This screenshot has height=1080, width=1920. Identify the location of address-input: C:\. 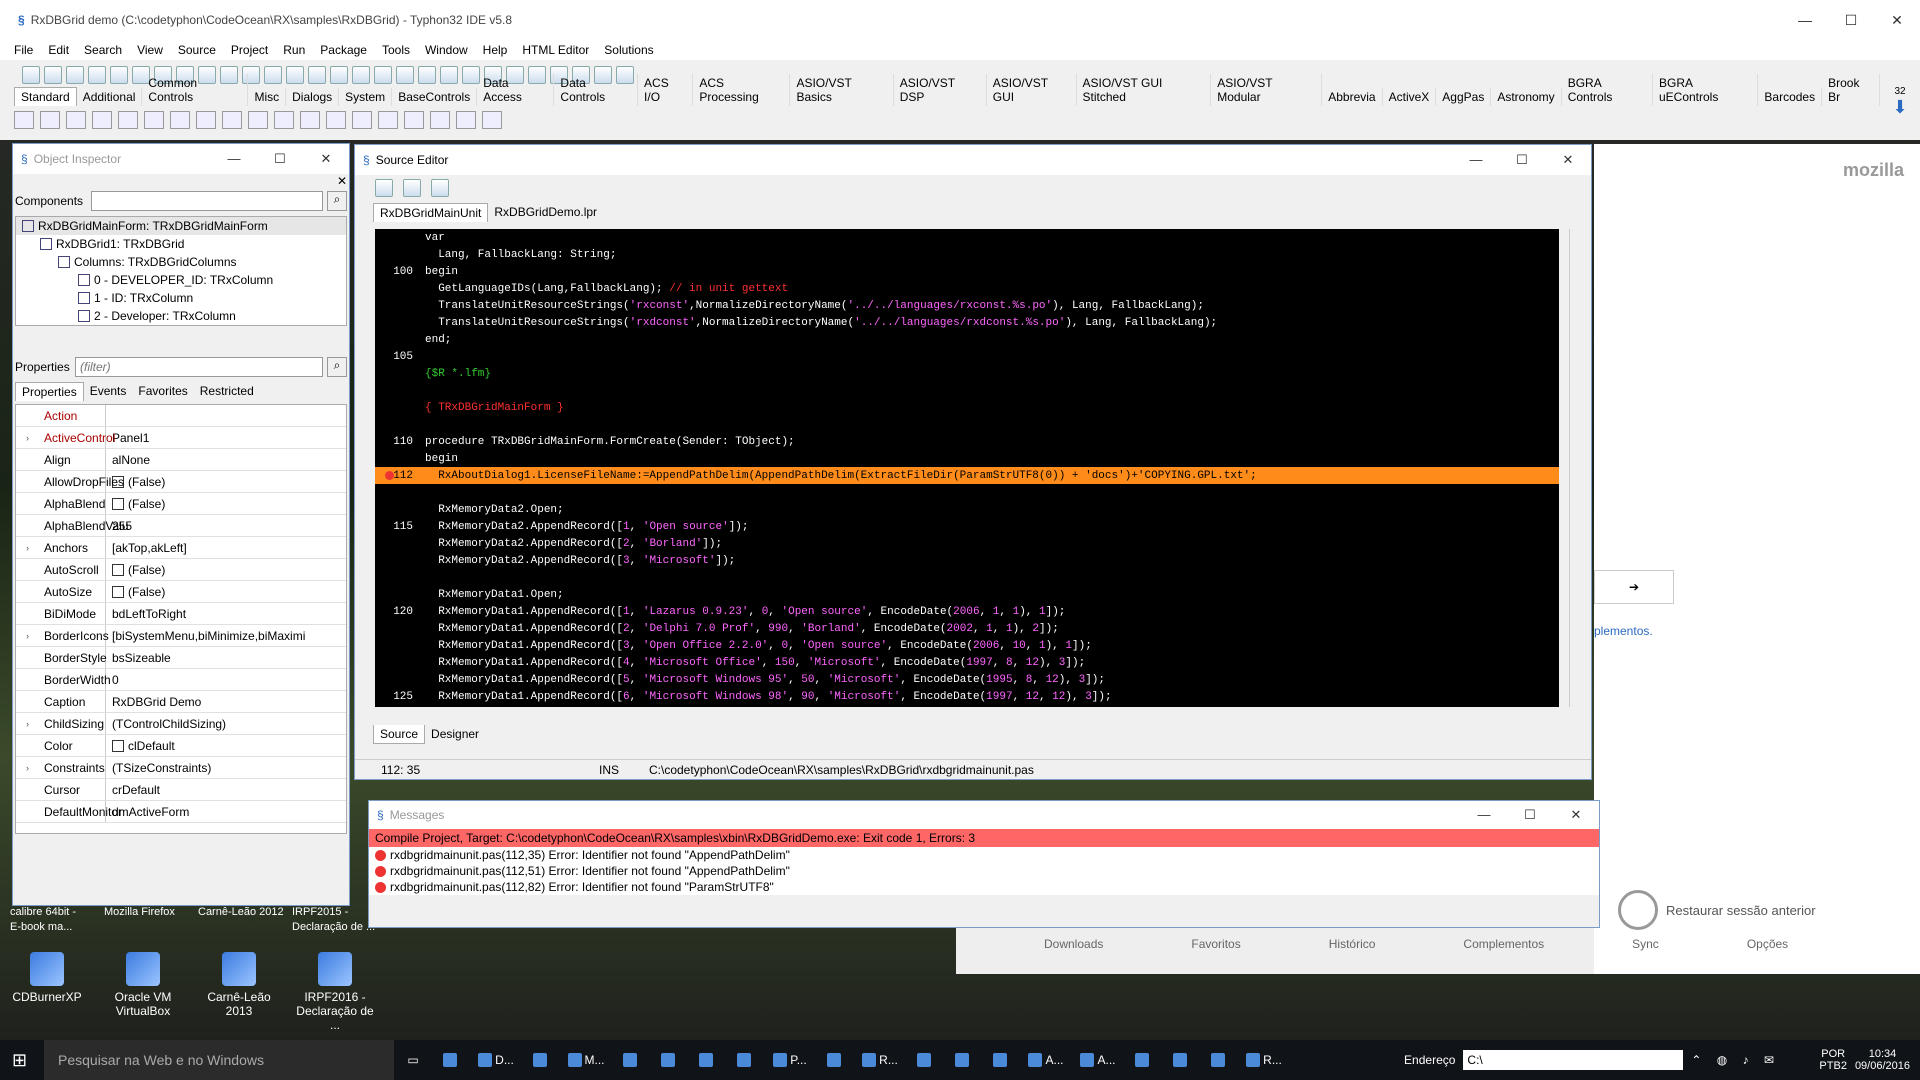
(1573, 1060).